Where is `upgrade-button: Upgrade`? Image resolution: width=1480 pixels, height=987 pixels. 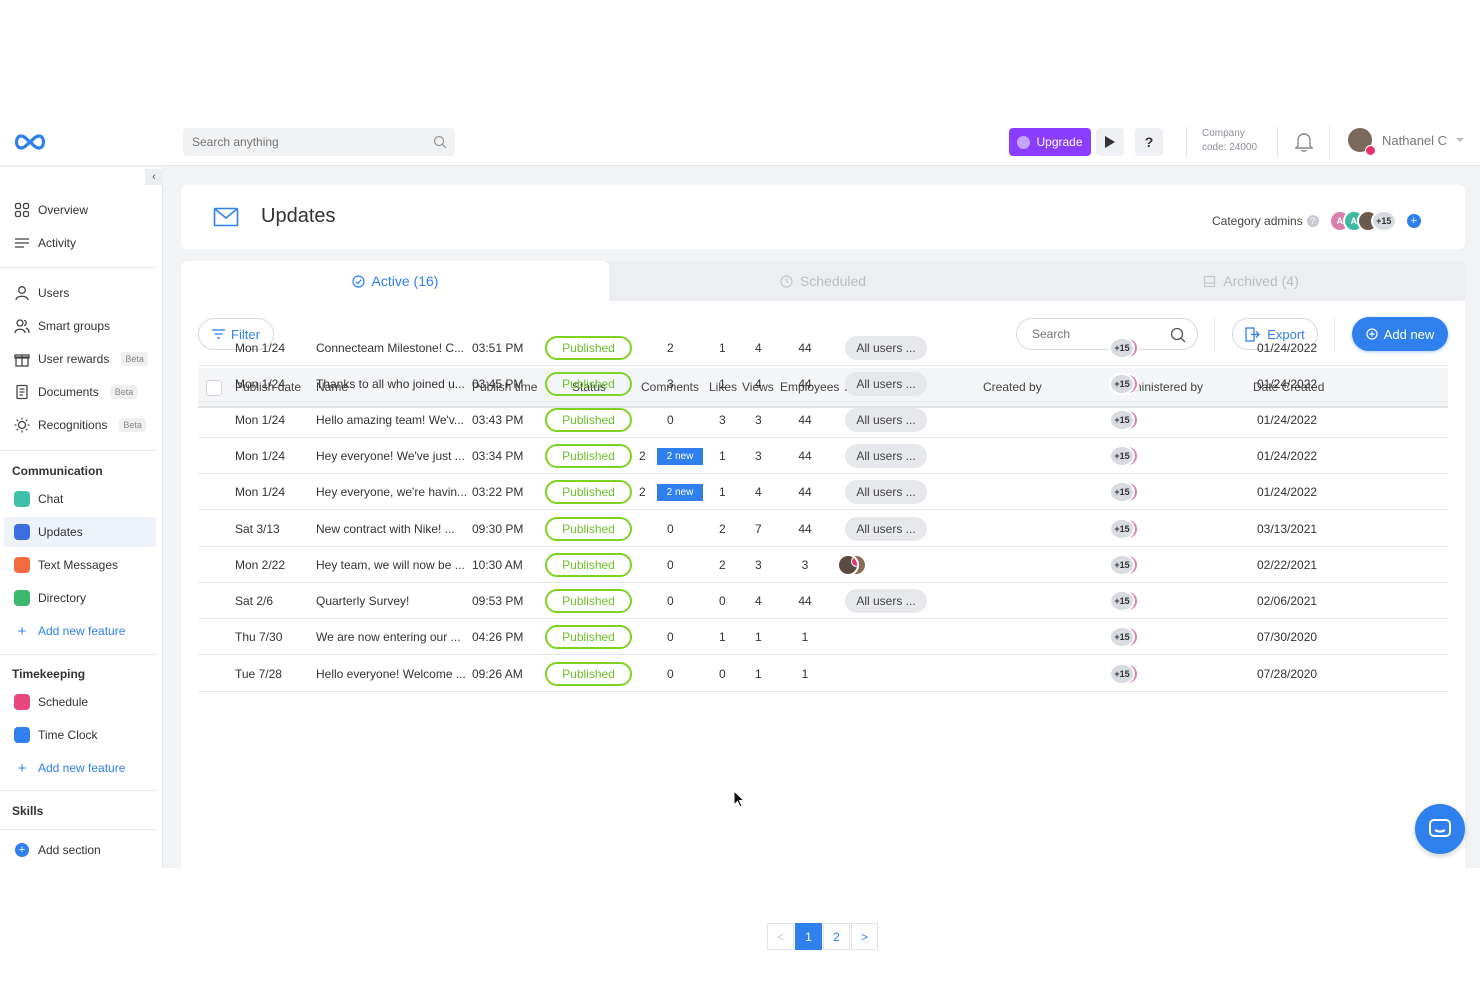 upgrade-button: Upgrade is located at coordinates (1050, 142).